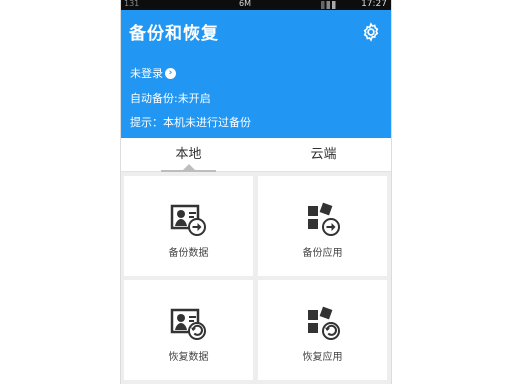  What do you see at coordinates (170, 73) in the screenshot?
I see `chevron-right-icon: ›` at bounding box center [170, 73].